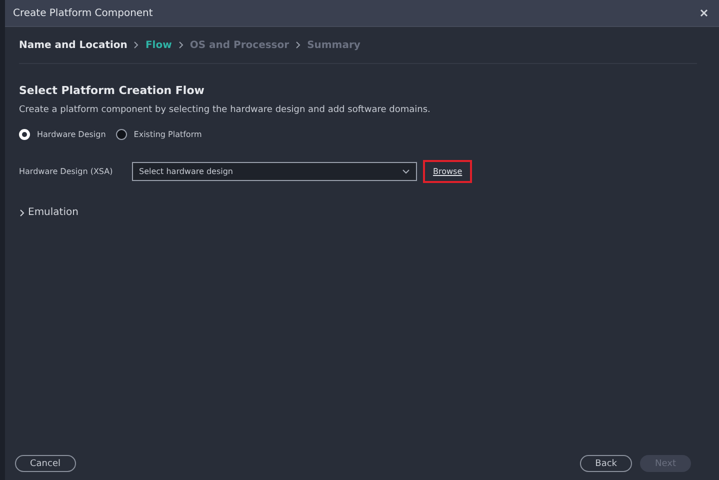  What do you see at coordinates (62, 134) in the screenshot?
I see `radio-option: Hardware Design` at bounding box center [62, 134].